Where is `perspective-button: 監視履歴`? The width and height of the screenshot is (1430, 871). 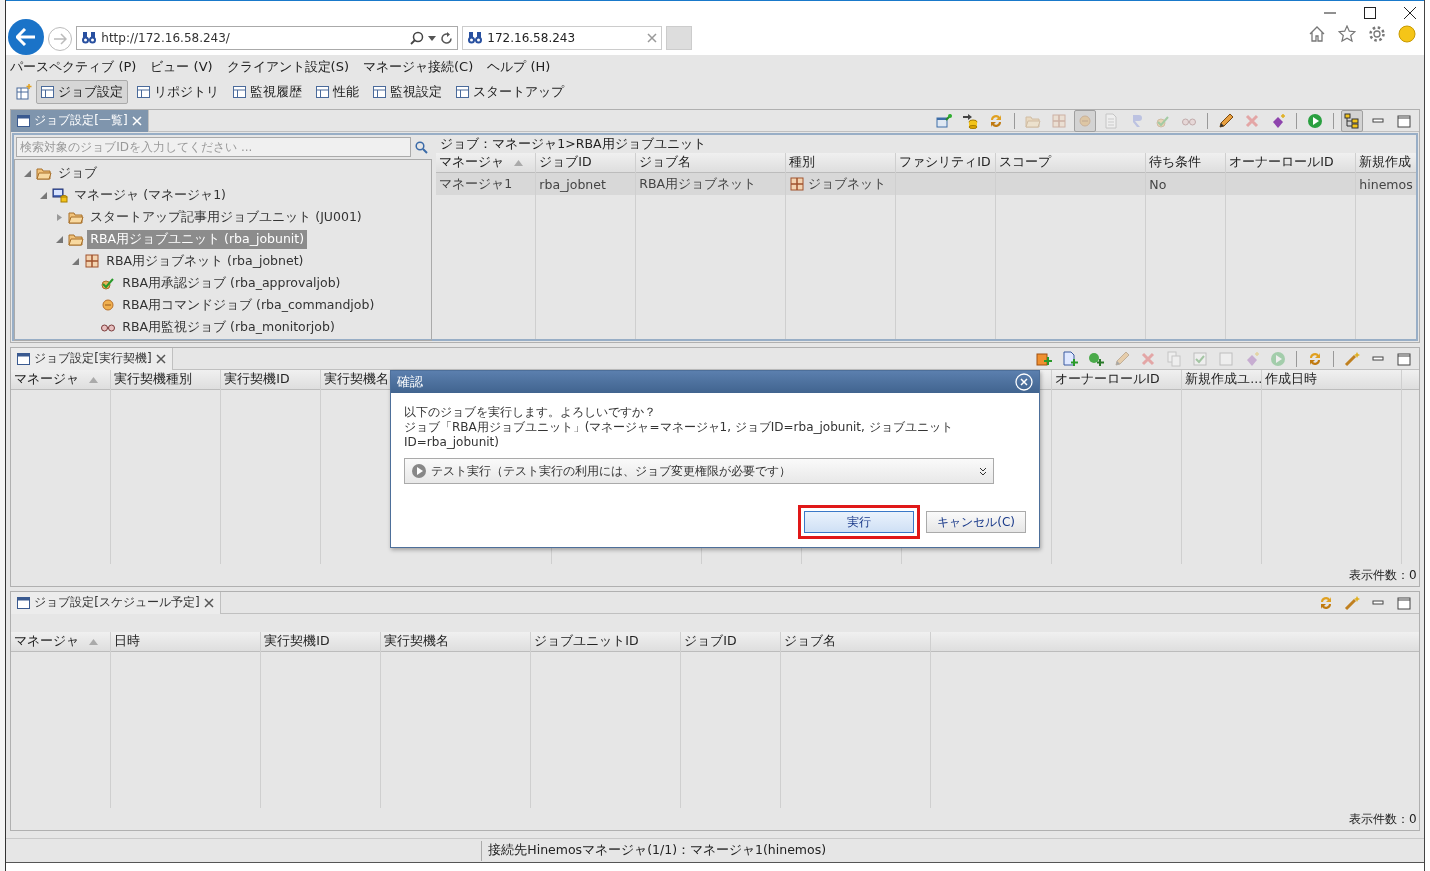
perspective-button: 監視履歴 is located at coordinates (268, 92).